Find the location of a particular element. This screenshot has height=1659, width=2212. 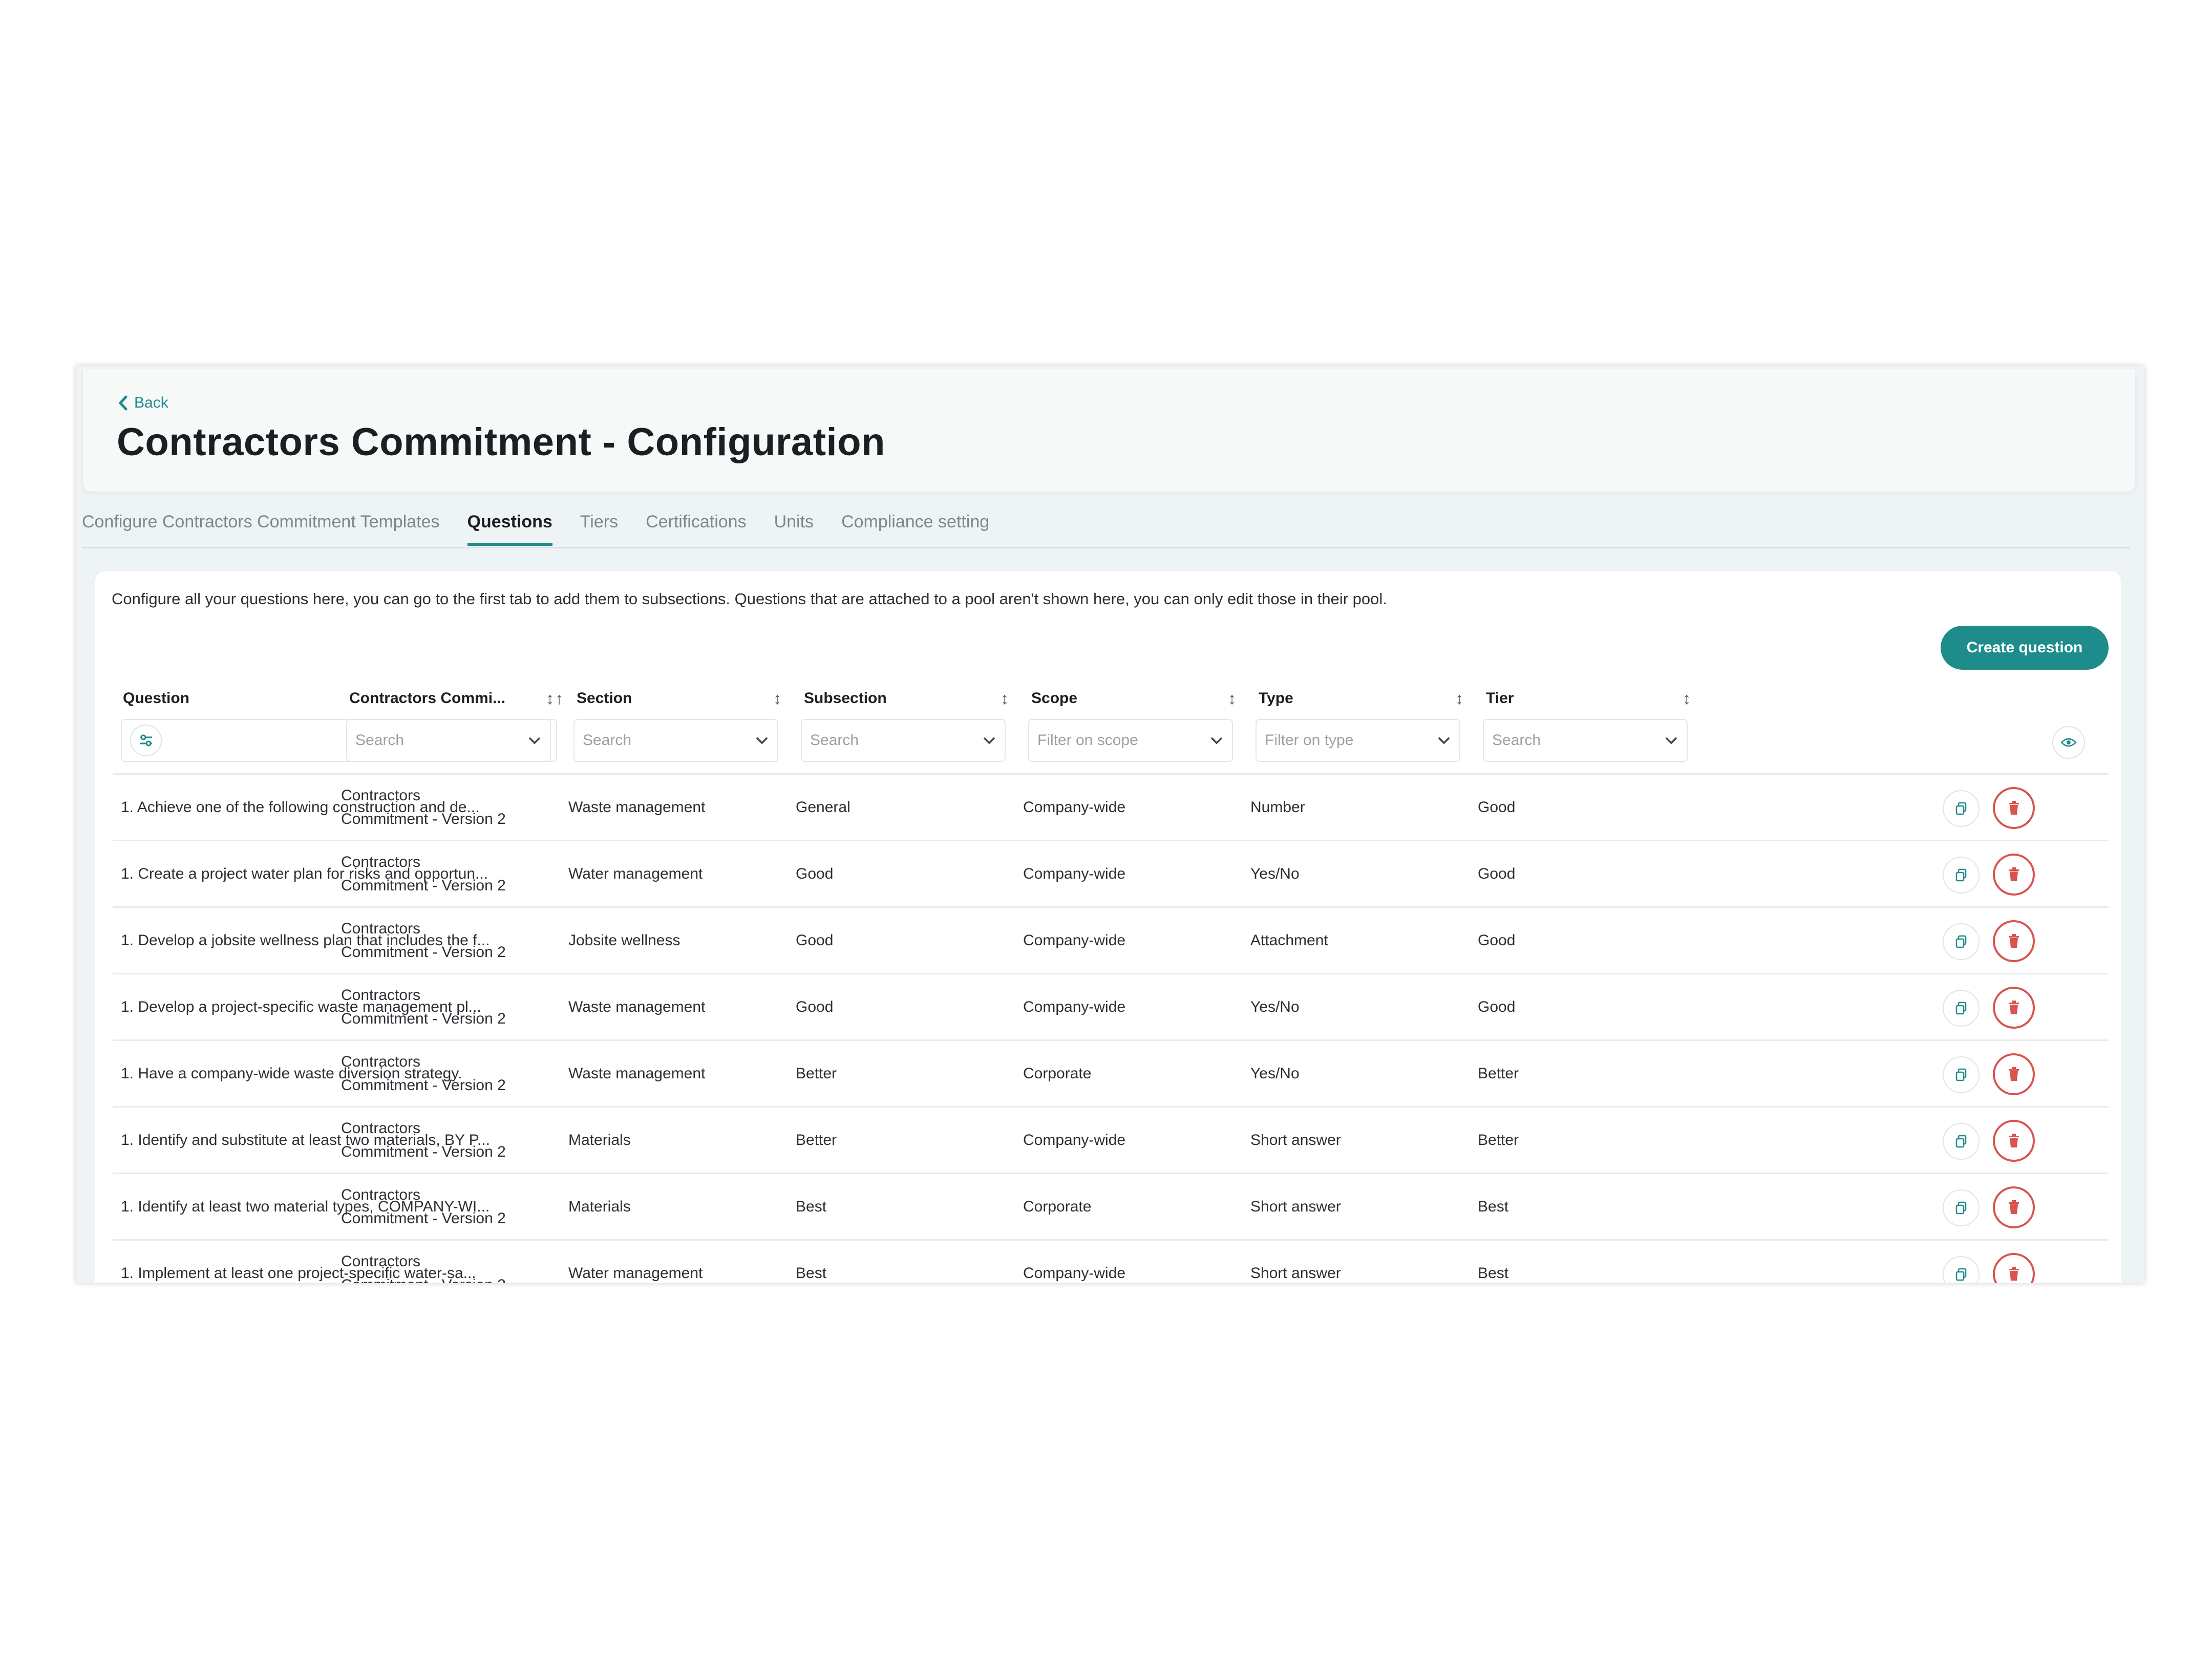

cell-text: Water management is located at coordinates (635, 874).